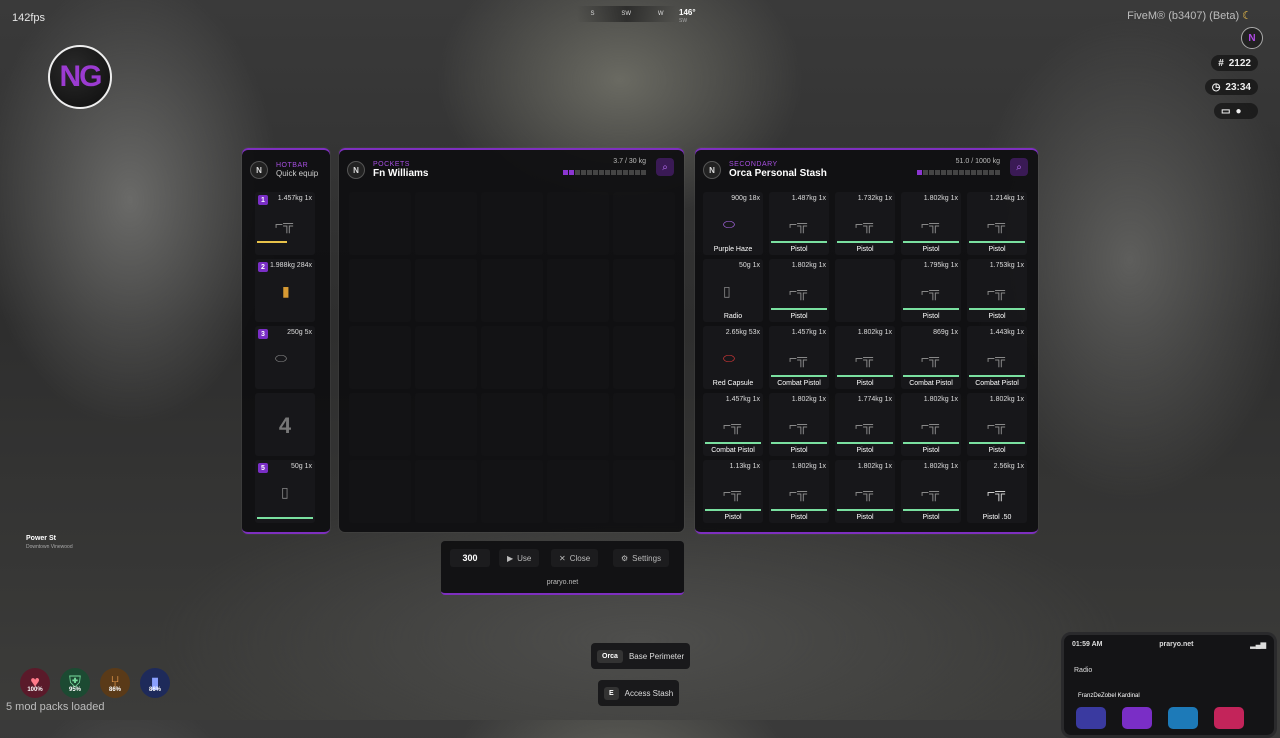  What do you see at coordinates (733, 450) in the screenshot?
I see `item-label: Combat Pistol` at bounding box center [733, 450].